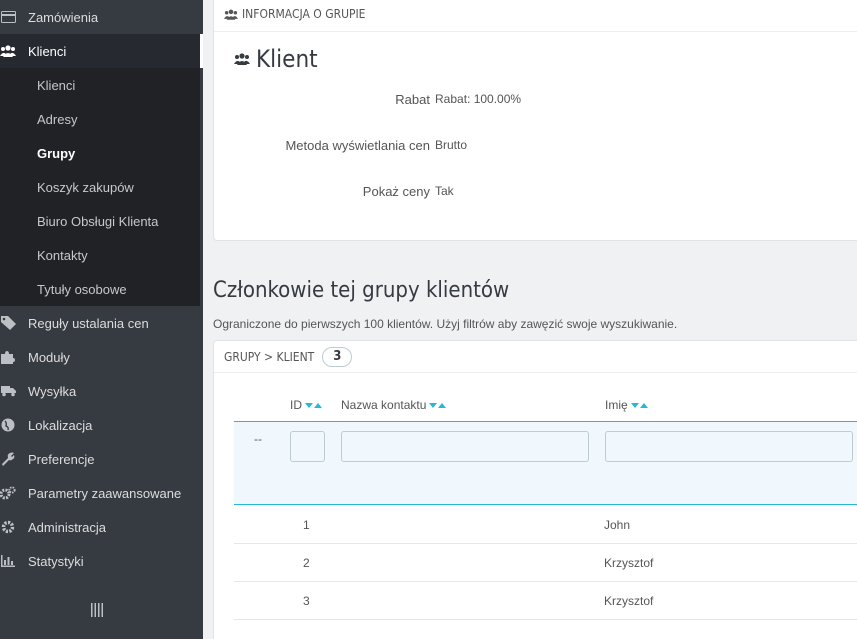  I want to click on column-header-first-name: Imię, so click(626, 405).